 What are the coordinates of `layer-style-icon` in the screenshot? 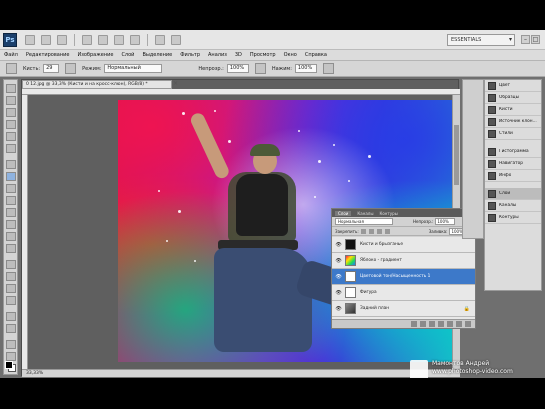 It's located at (423, 324).